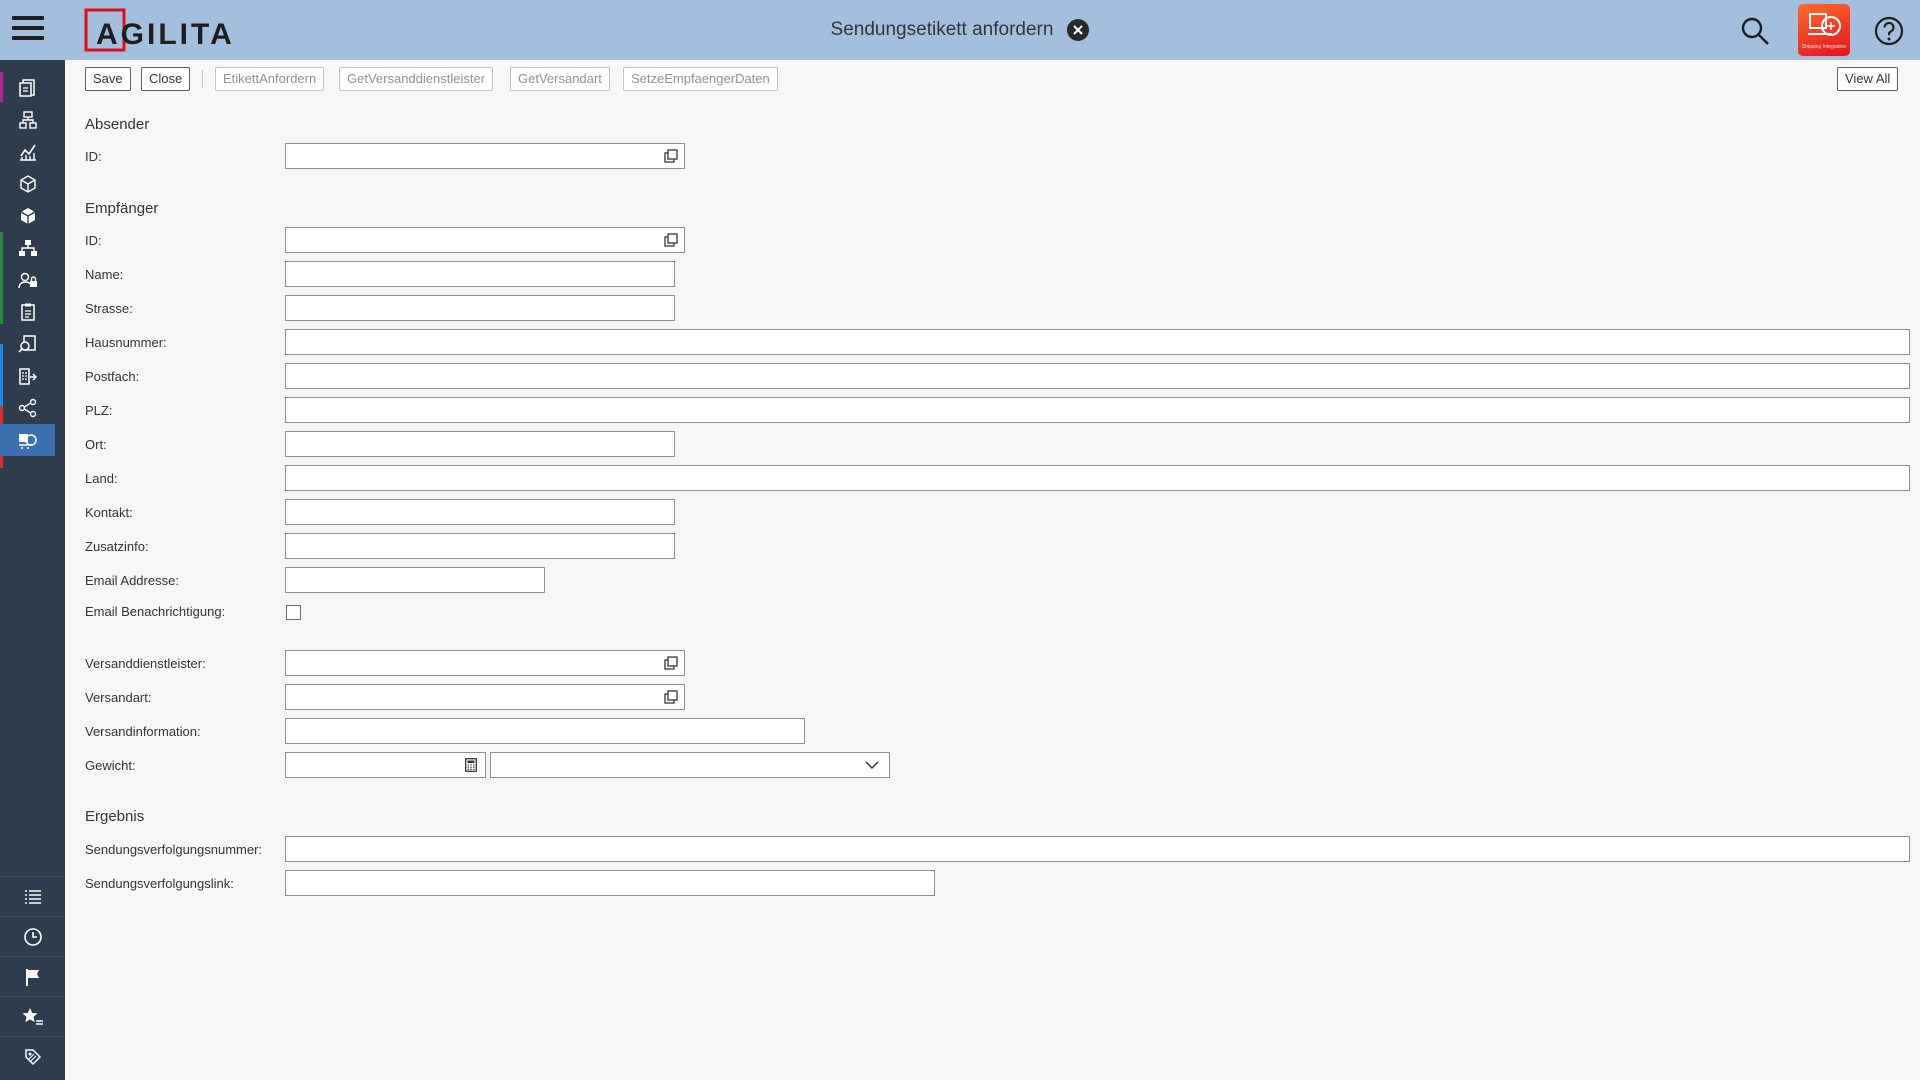 This screenshot has width=1920, height=1080. I want to click on user-lock-icon, so click(27, 280).